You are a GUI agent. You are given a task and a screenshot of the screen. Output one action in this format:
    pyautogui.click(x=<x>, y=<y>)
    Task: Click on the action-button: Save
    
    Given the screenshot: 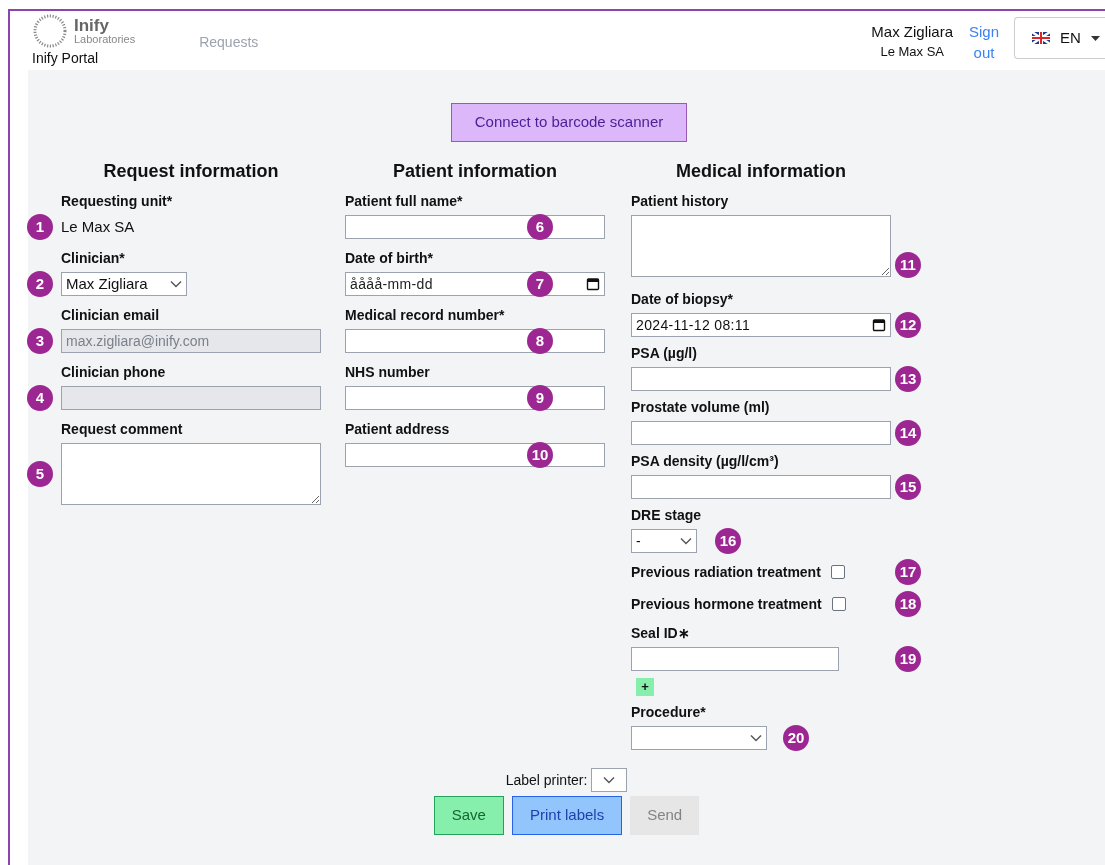 What is the action you would take?
    pyautogui.click(x=468, y=815)
    